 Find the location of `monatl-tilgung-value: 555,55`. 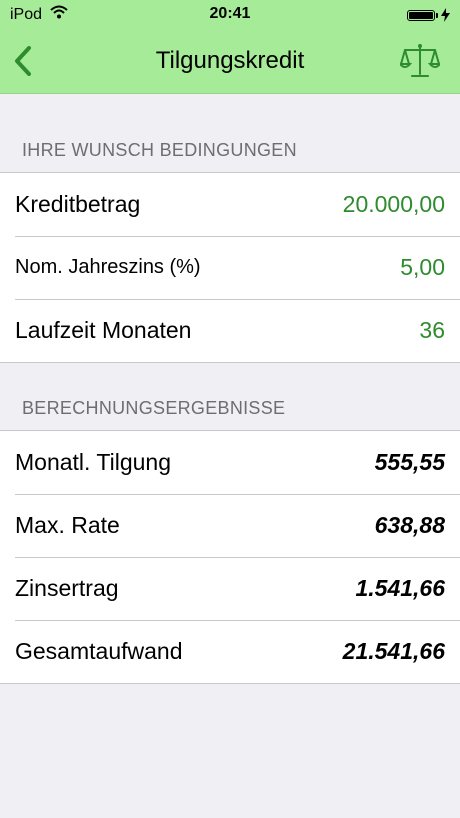

monatl-tilgung-value: 555,55 is located at coordinates (409, 462).